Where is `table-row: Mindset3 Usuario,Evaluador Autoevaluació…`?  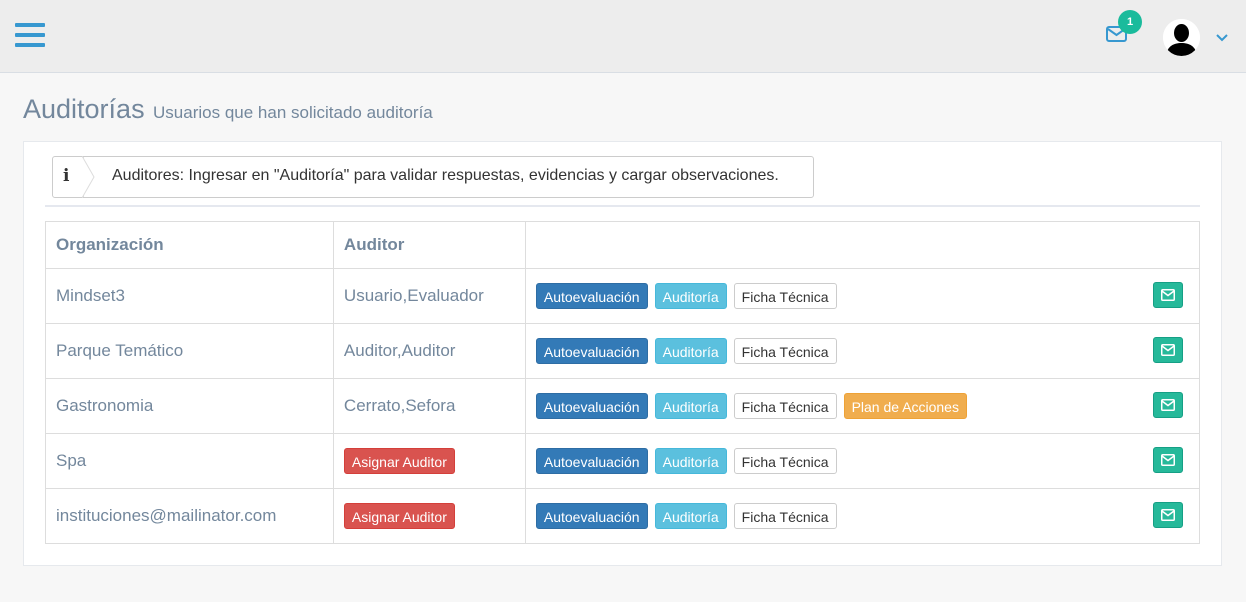 table-row: Mindset3 Usuario,Evaluador Autoevaluació… is located at coordinates (623, 296).